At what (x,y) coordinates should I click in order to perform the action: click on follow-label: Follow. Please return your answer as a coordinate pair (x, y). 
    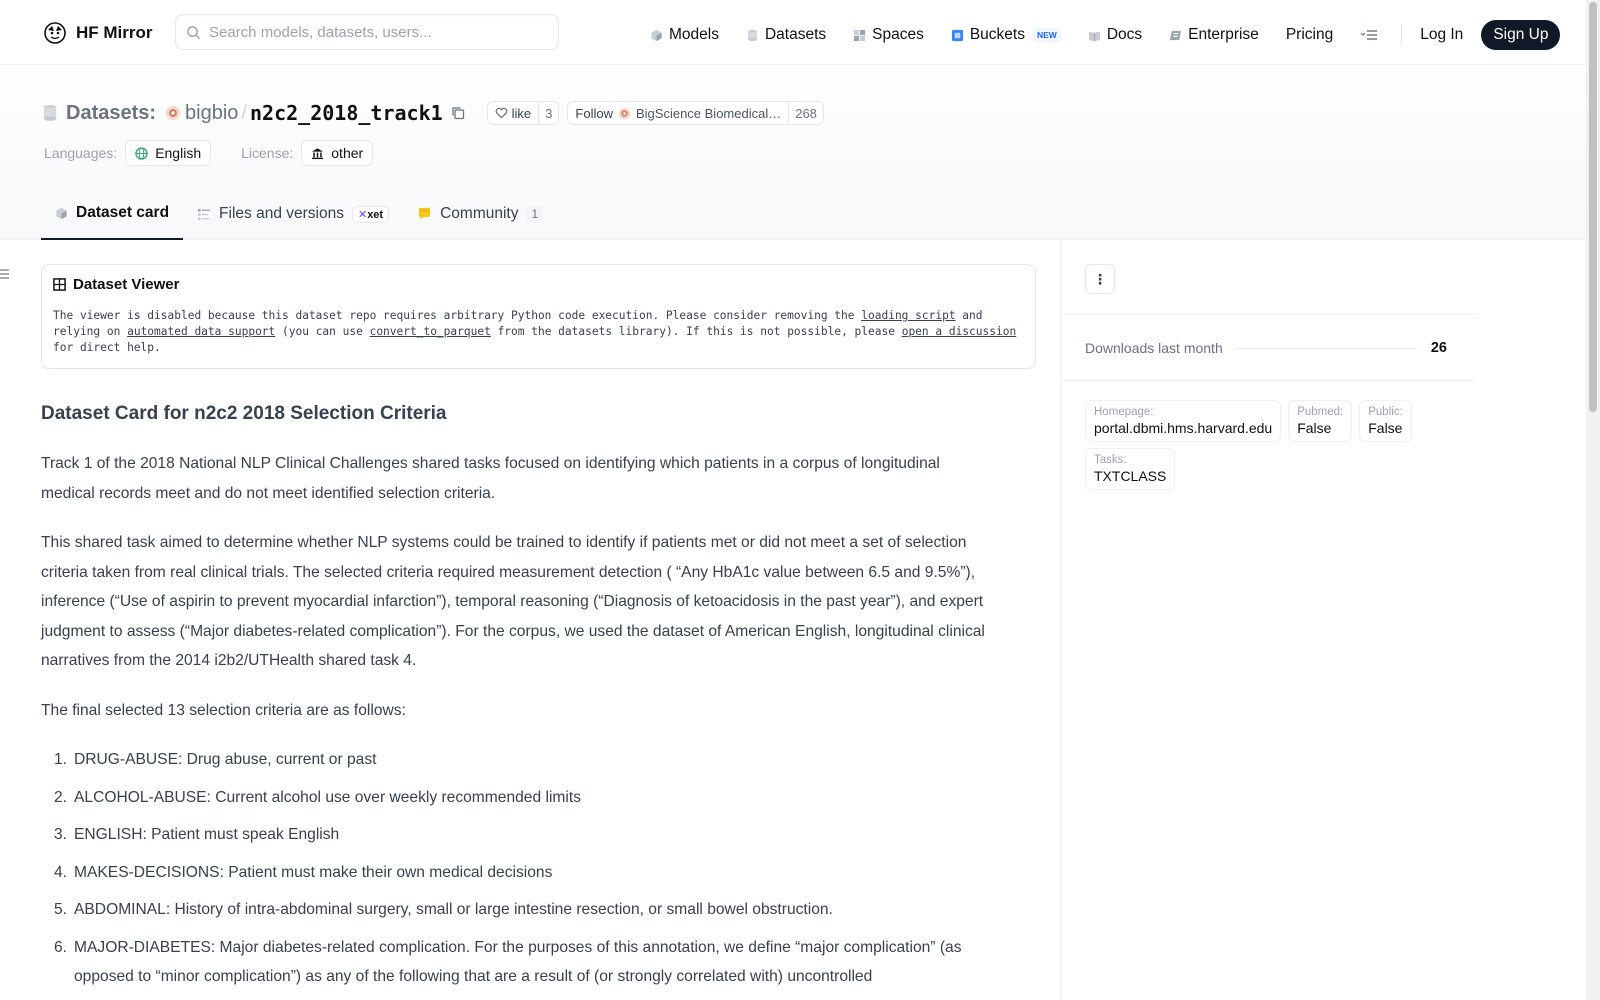
    Looking at the image, I should click on (594, 113).